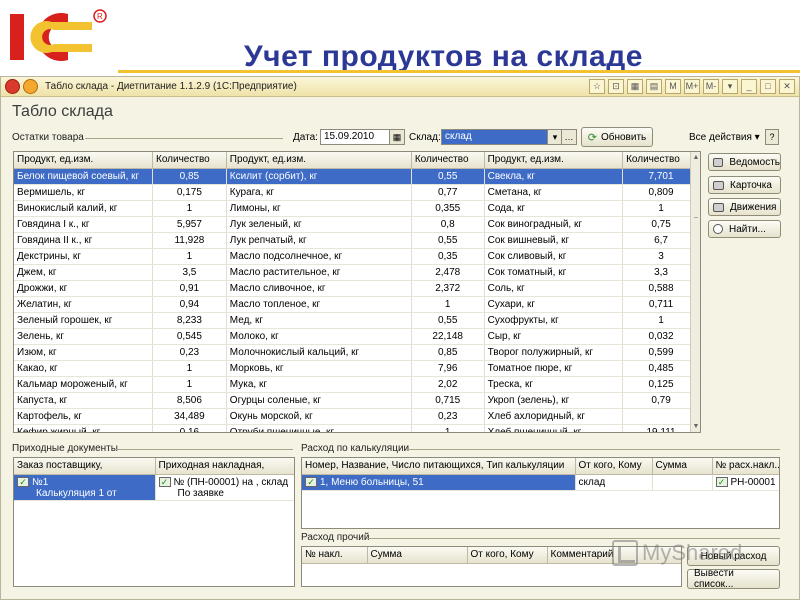 The image size is (800, 600). What do you see at coordinates (661, 224) in the screenshot?
I see `quantity-cell: 0,75` at bounding box center [661, 224].